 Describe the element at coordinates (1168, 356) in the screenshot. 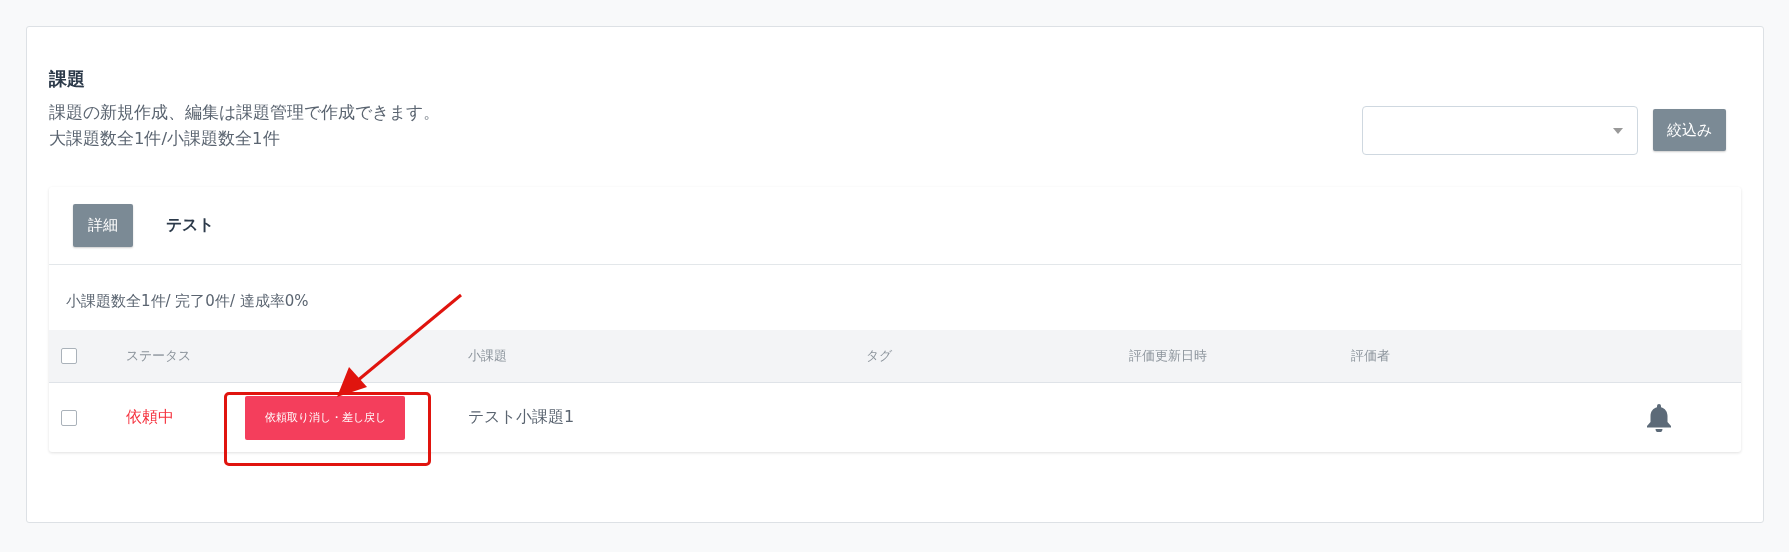

I see `column-header: 評価更新日時` at that location.